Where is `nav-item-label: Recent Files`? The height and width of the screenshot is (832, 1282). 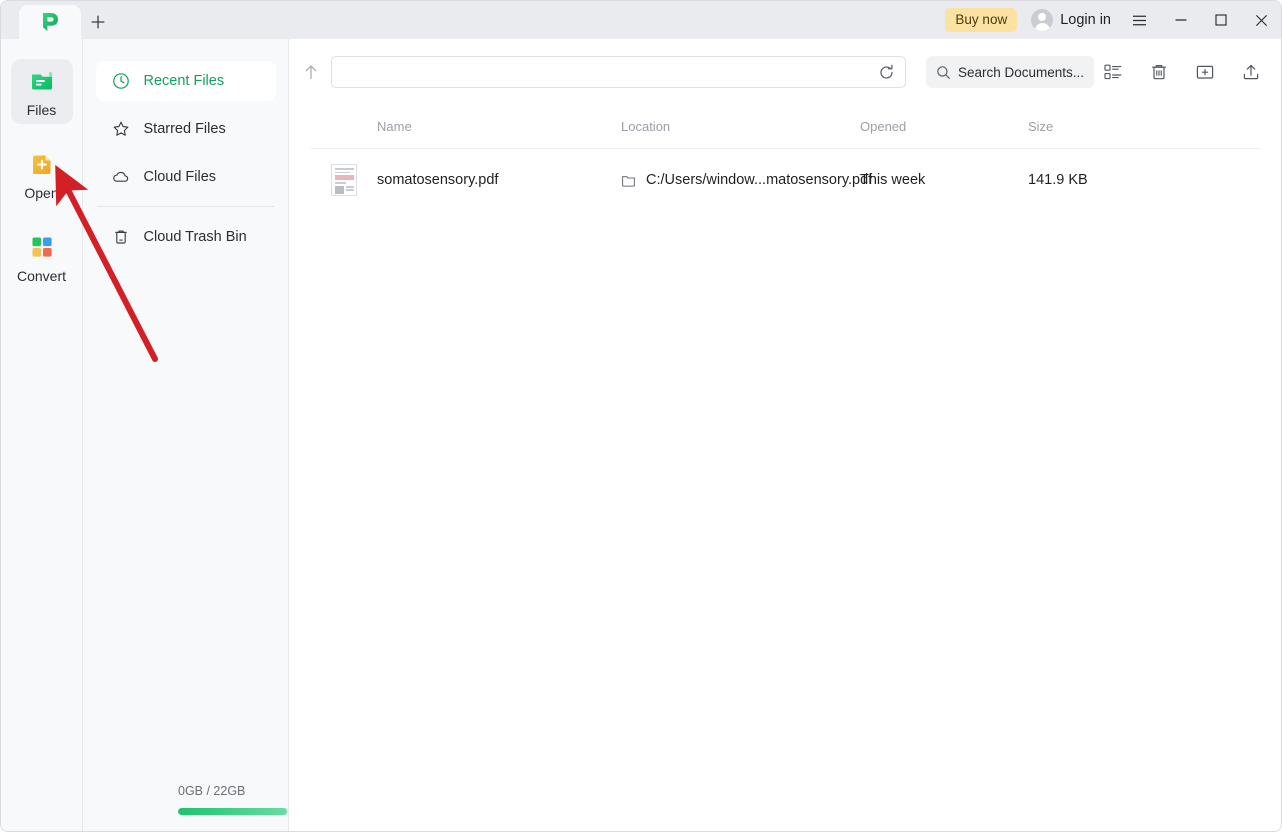 nav-item-label: Recent Files is located at coordinates (184, 81).